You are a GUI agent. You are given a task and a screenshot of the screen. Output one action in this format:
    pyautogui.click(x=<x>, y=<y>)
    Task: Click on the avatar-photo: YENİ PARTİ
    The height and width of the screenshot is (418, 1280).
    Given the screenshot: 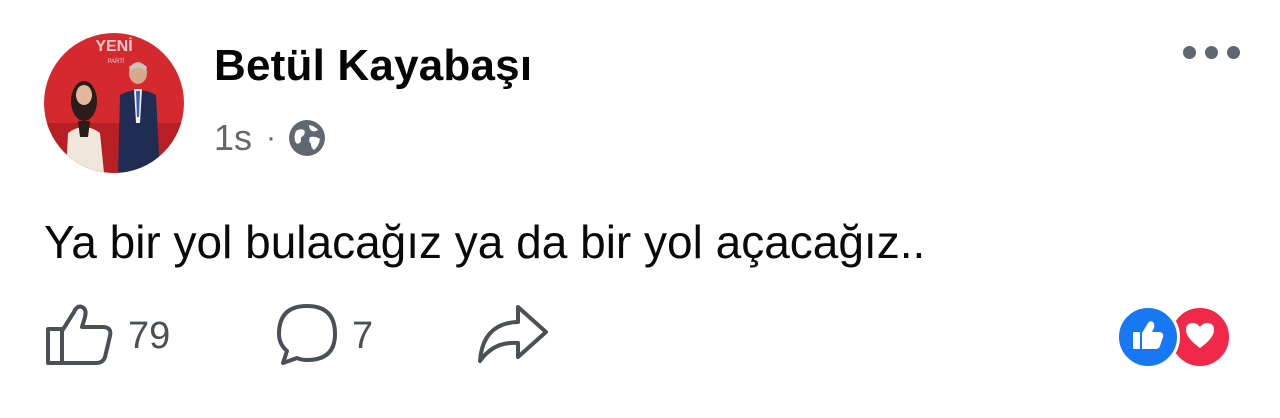 What is the action you would take?
    pyautogui.click(x=114, y=103)
    